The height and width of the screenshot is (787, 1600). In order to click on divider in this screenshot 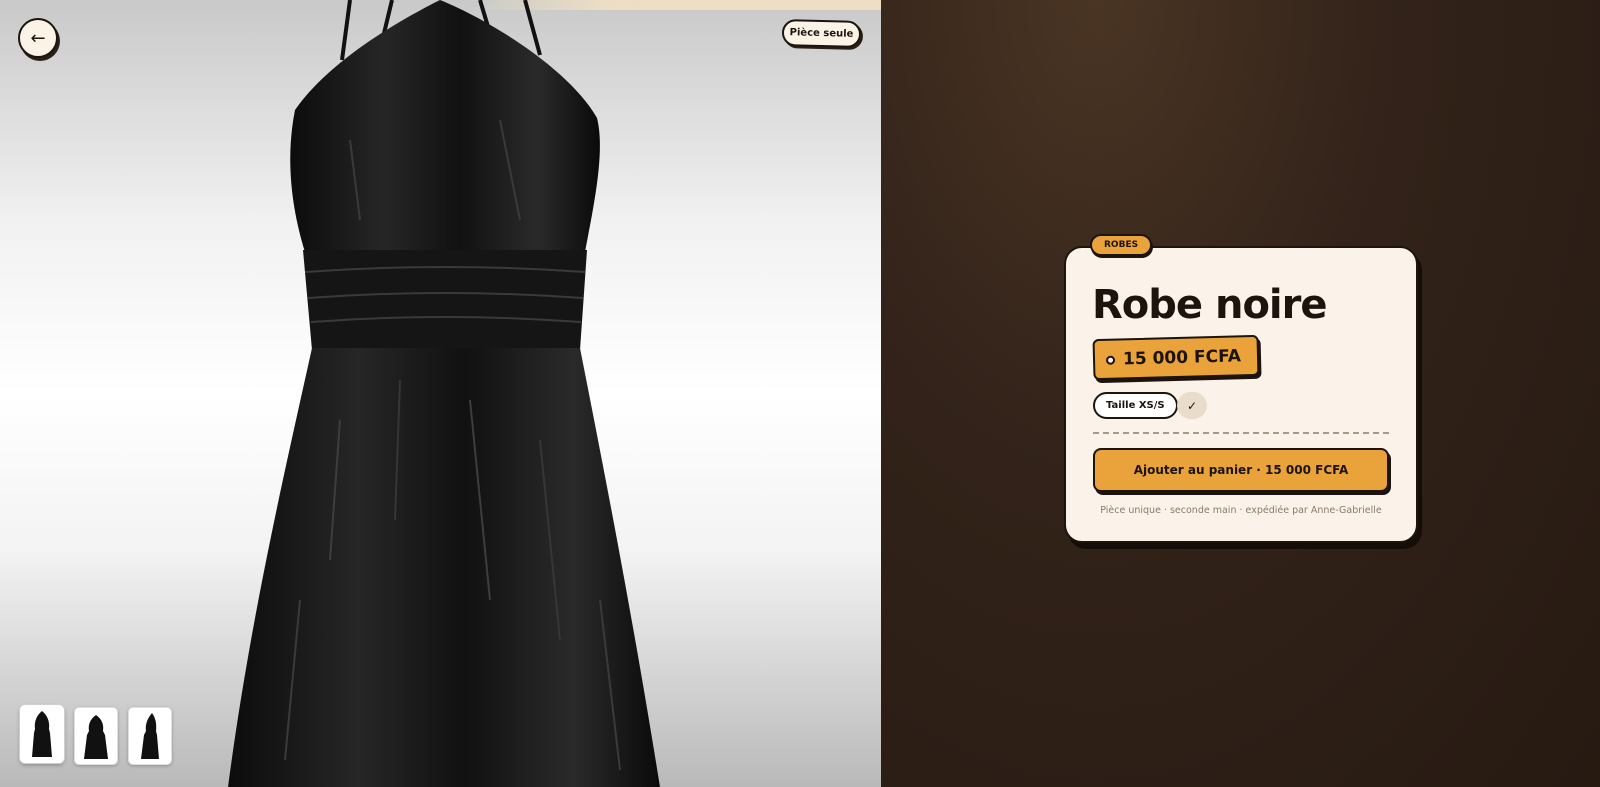, I will do `click(1241, 433)`.